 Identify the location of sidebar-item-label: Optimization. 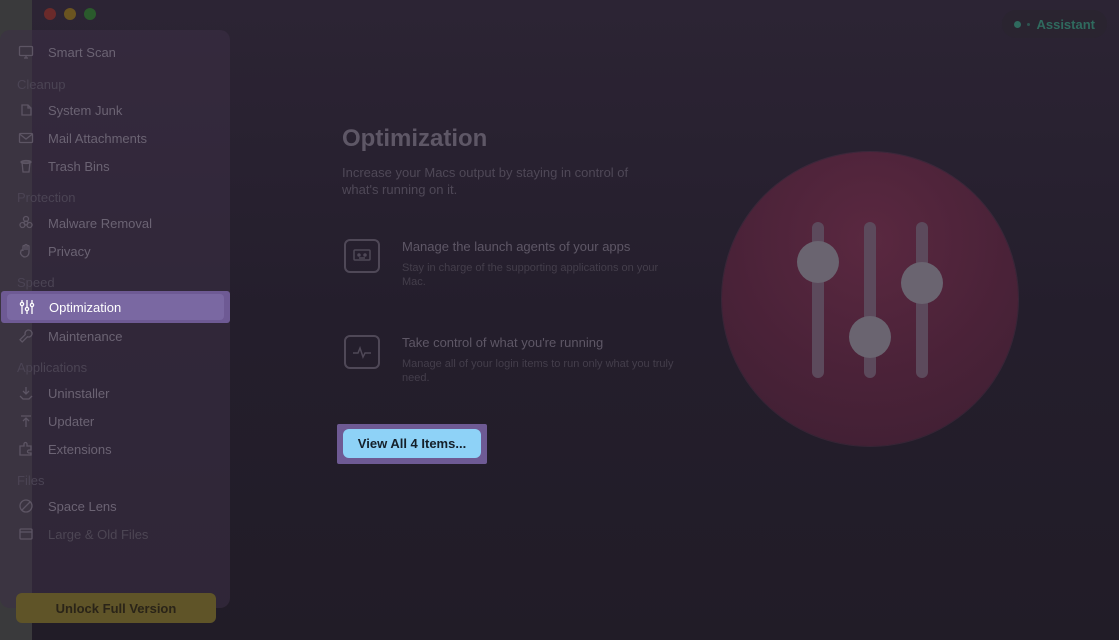
(85, 307).